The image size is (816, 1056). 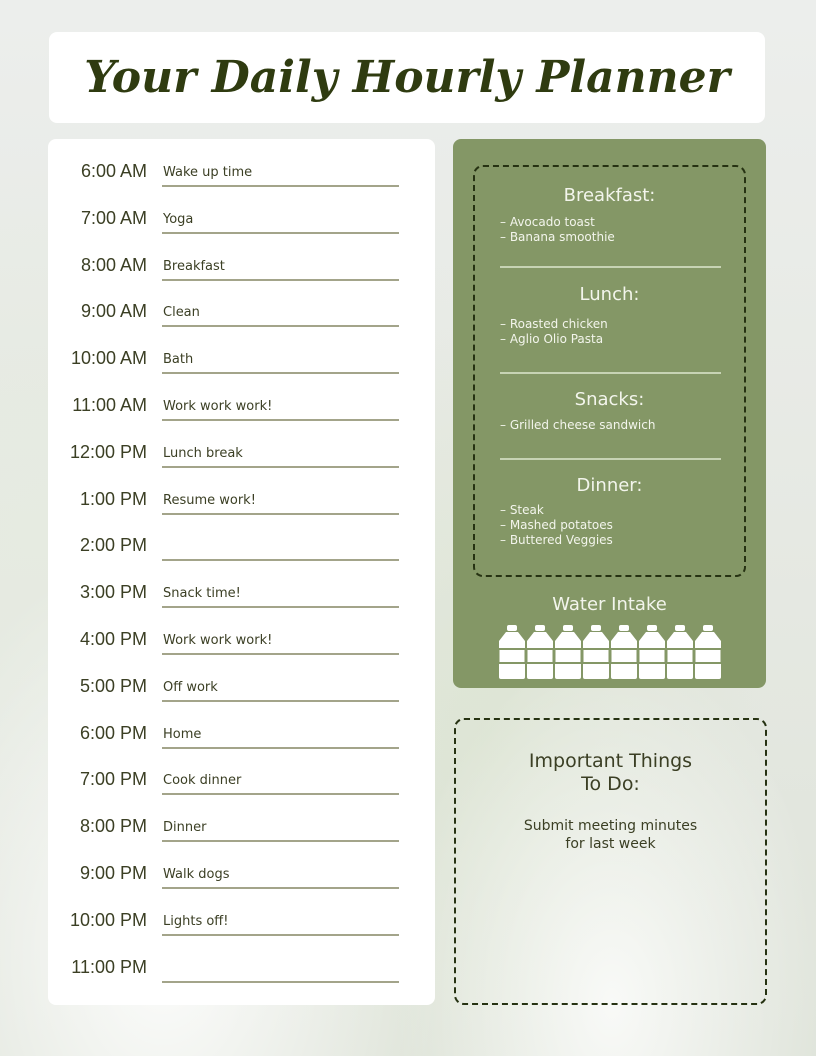 I want to click on task-entry: Lunch break, so click(x=203, y=453).